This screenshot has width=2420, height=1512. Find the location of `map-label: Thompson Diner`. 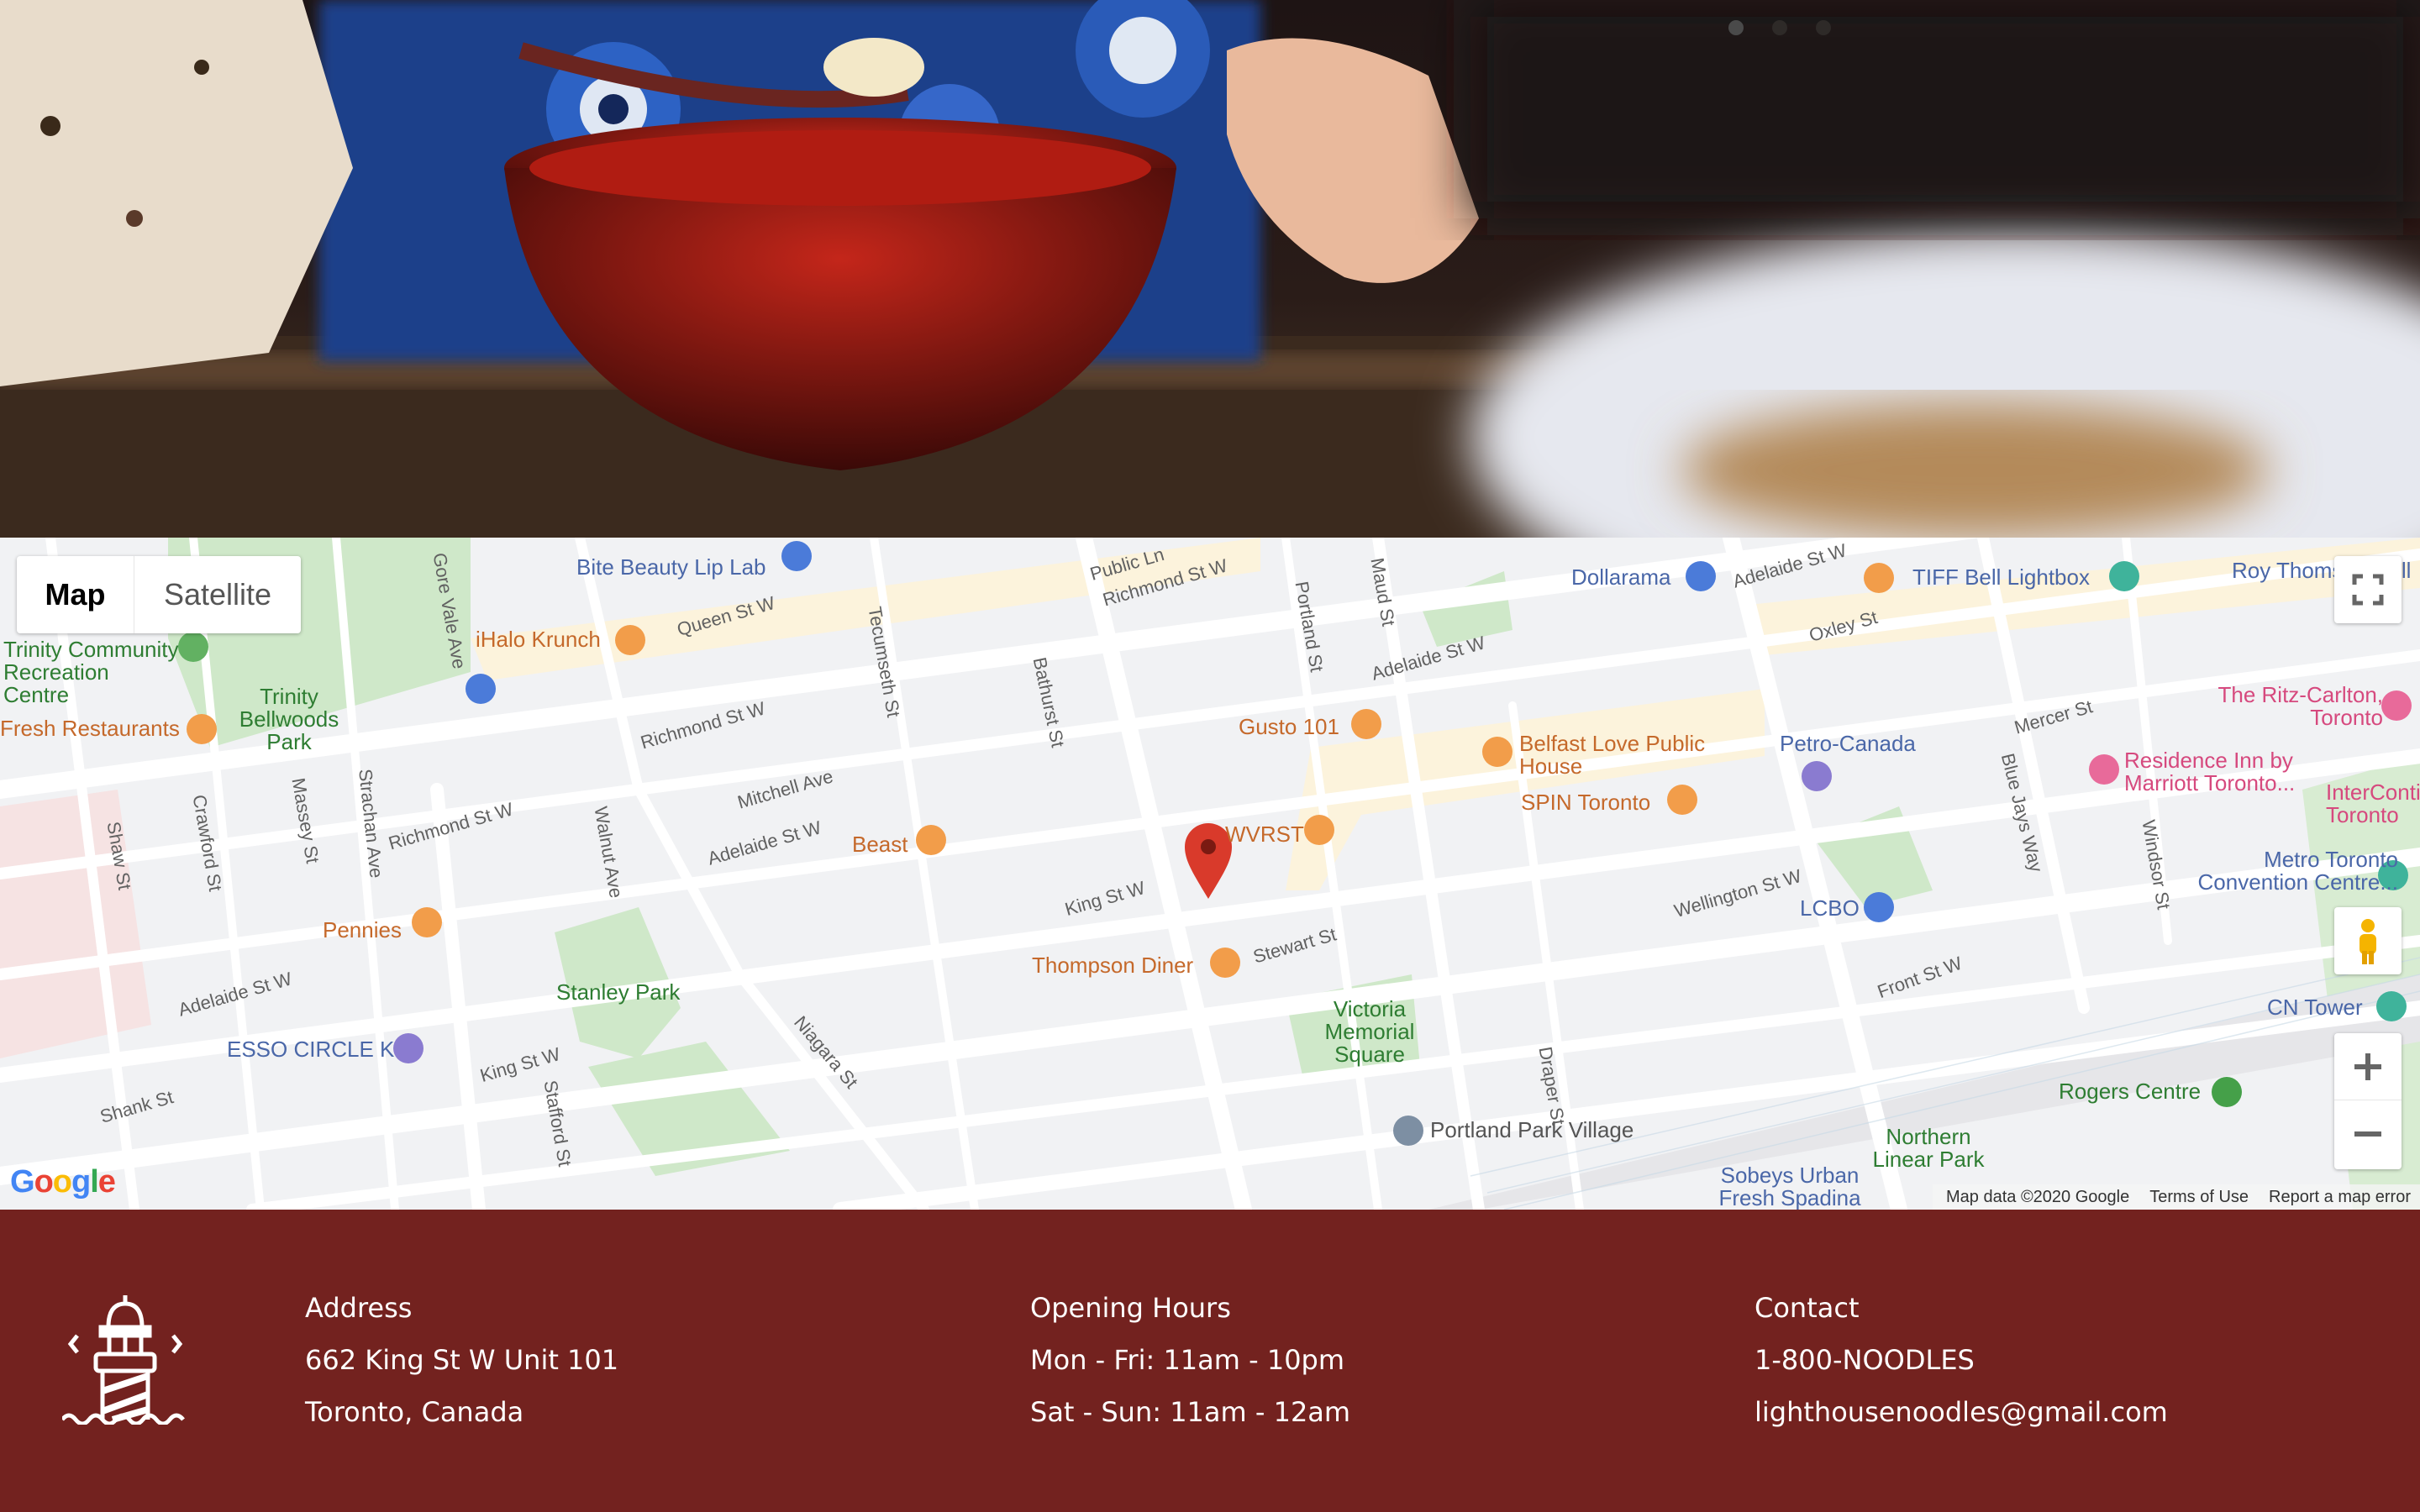

map-label: Thompson Diner is located at coordinates (1112, 965).